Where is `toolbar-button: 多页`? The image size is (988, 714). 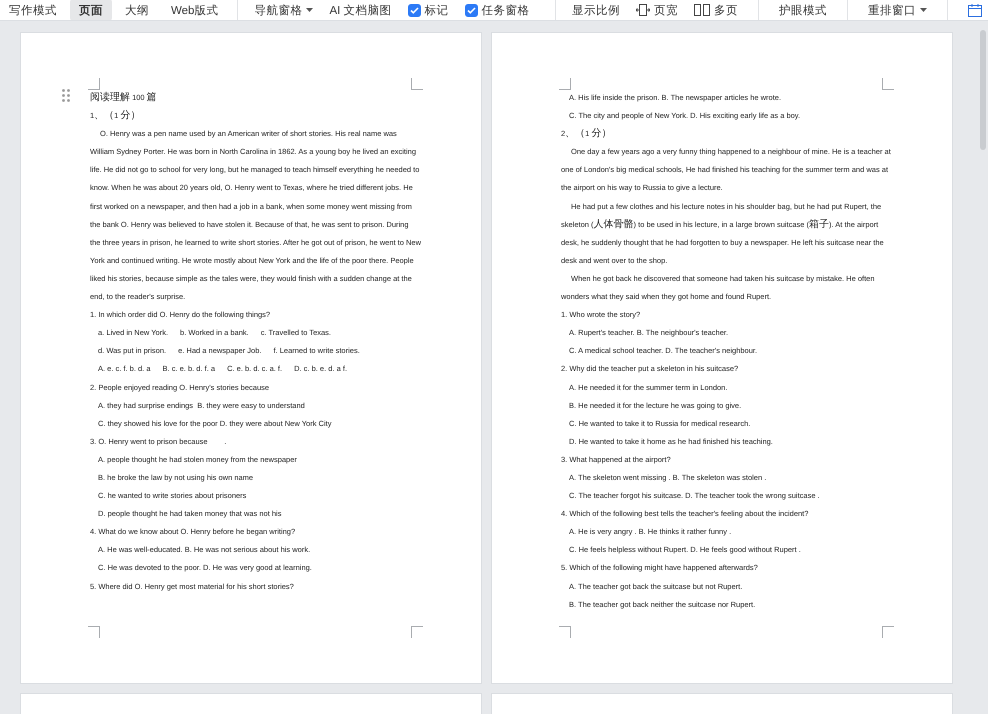
toolbar-button: 多页 is located at coordinates (716, 10).